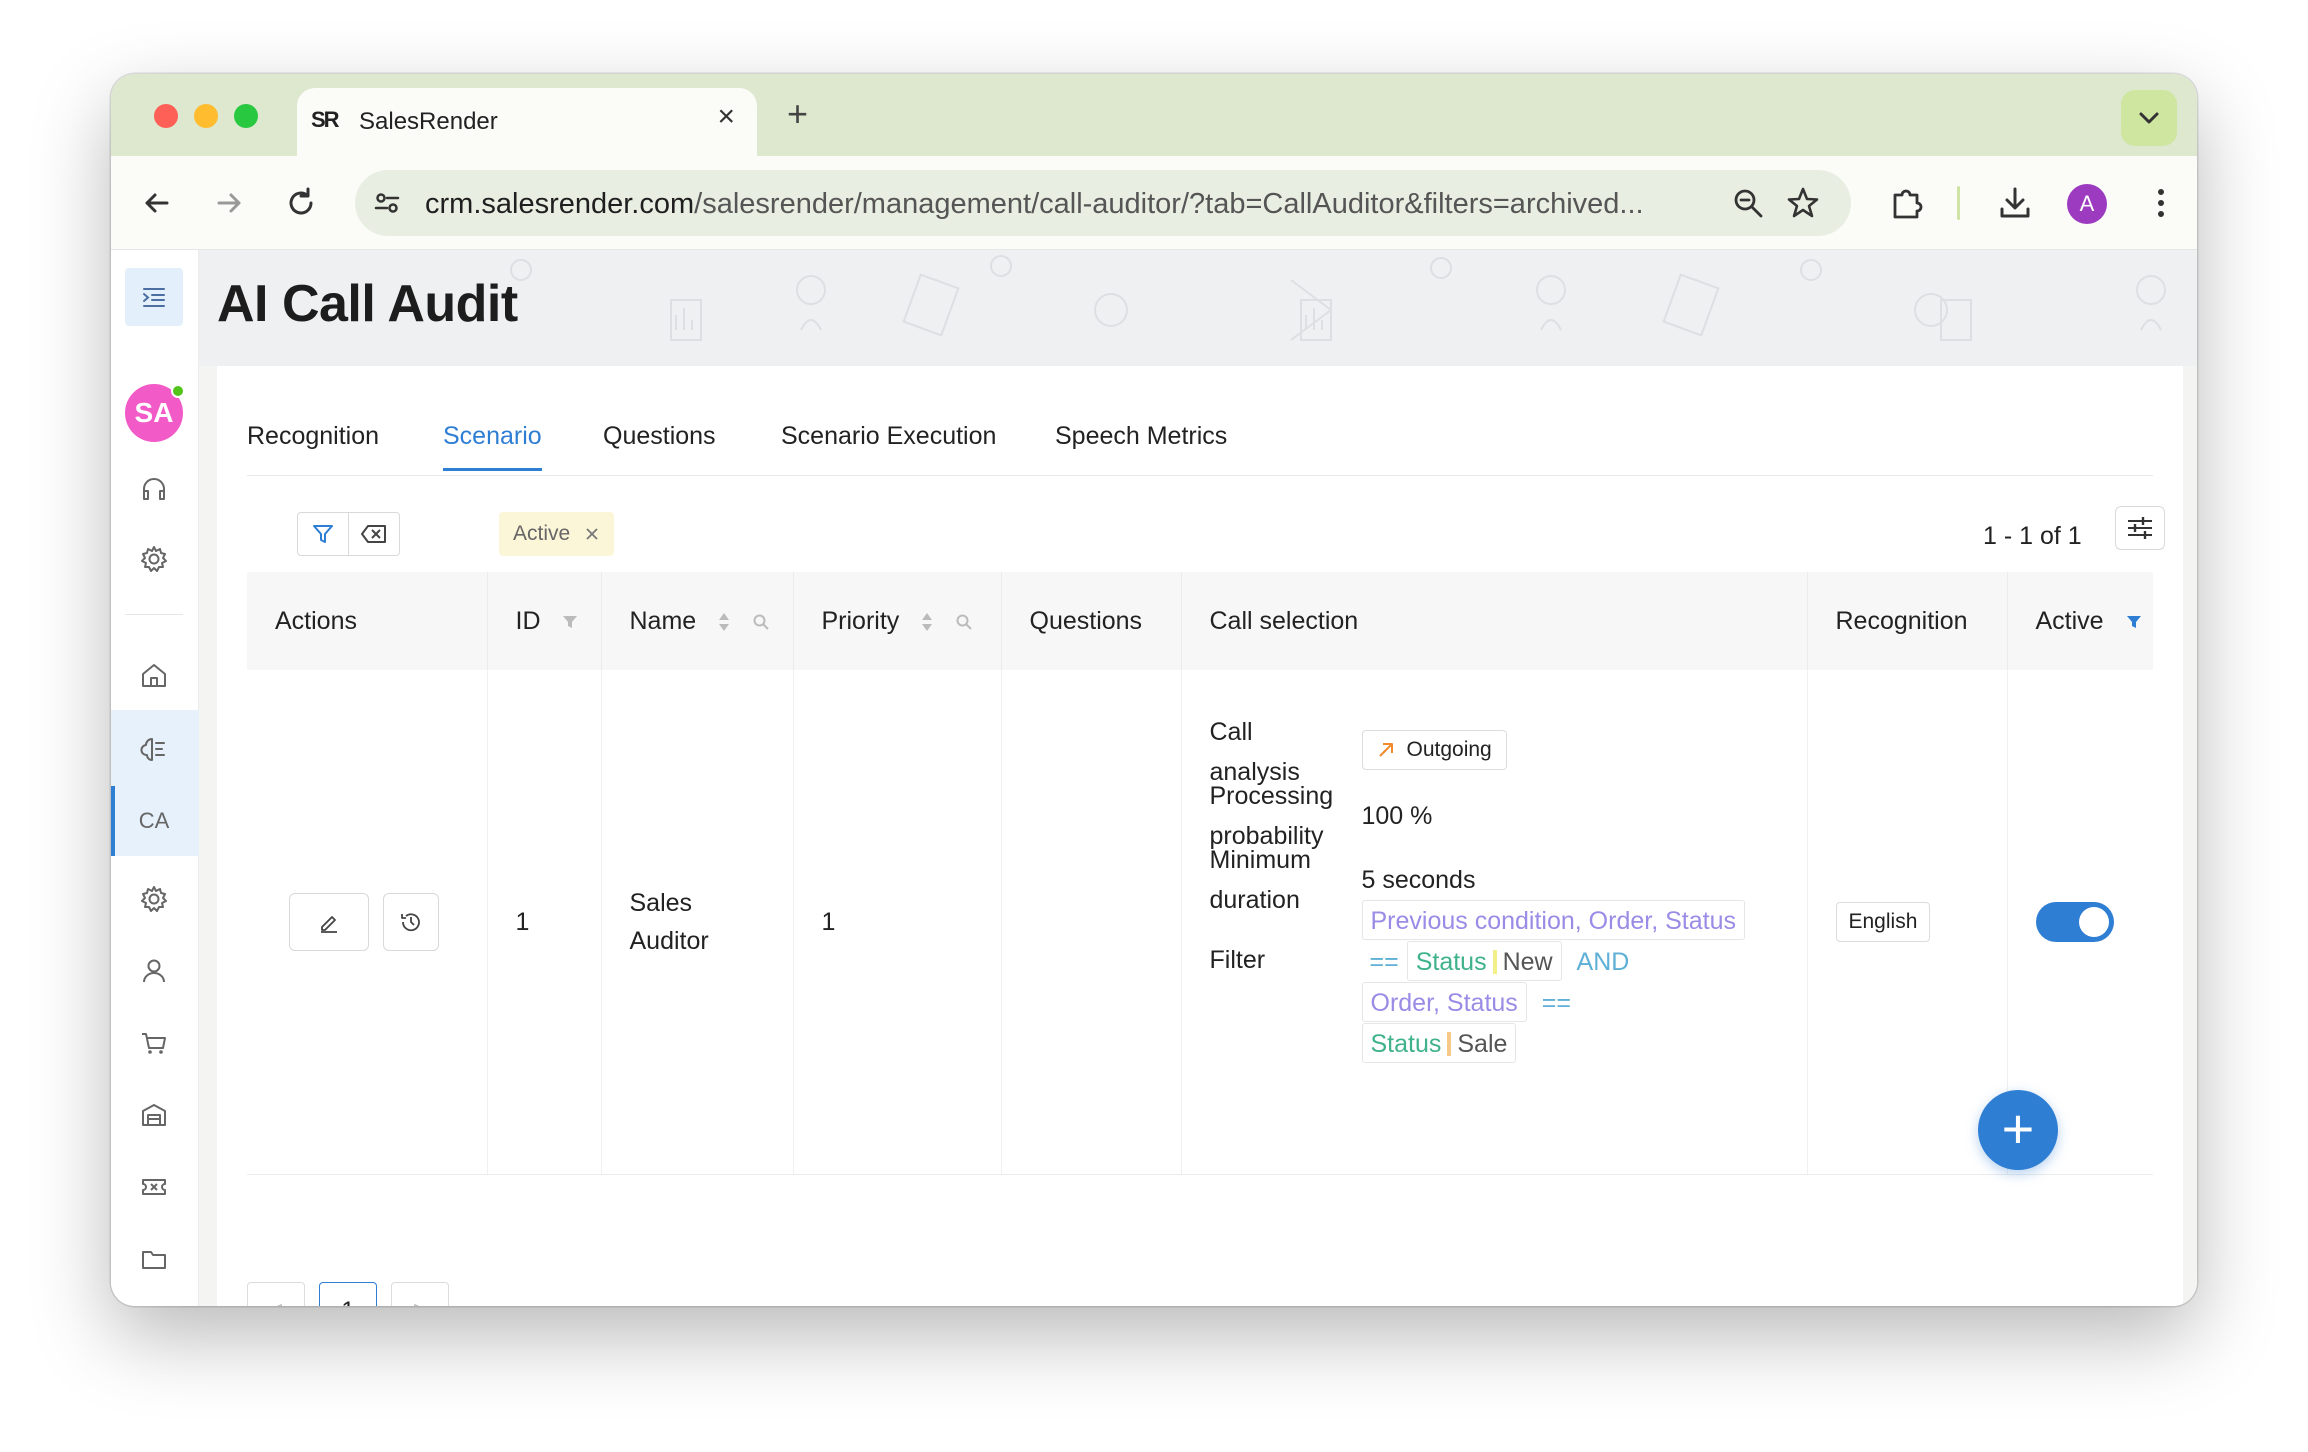 The image size is (2308, 1452). What do you see at coordinates (1237, 959) in the screenshot?
I see `filter-label: Filter` at bounding box center [1237, 959].